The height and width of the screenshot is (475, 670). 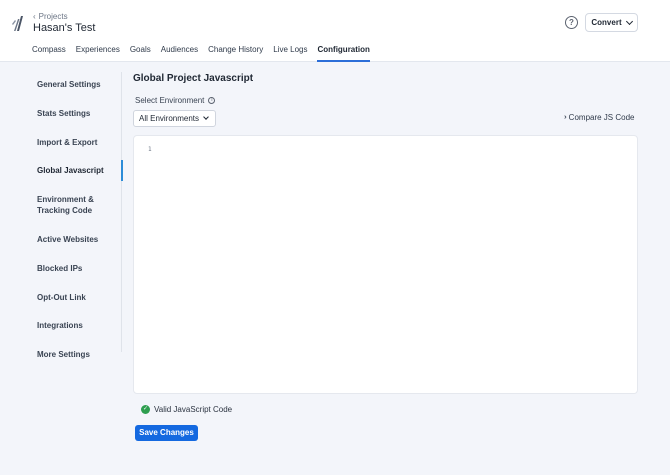 I want to click on back-link-label: Projects, so click(x=53, y=16).